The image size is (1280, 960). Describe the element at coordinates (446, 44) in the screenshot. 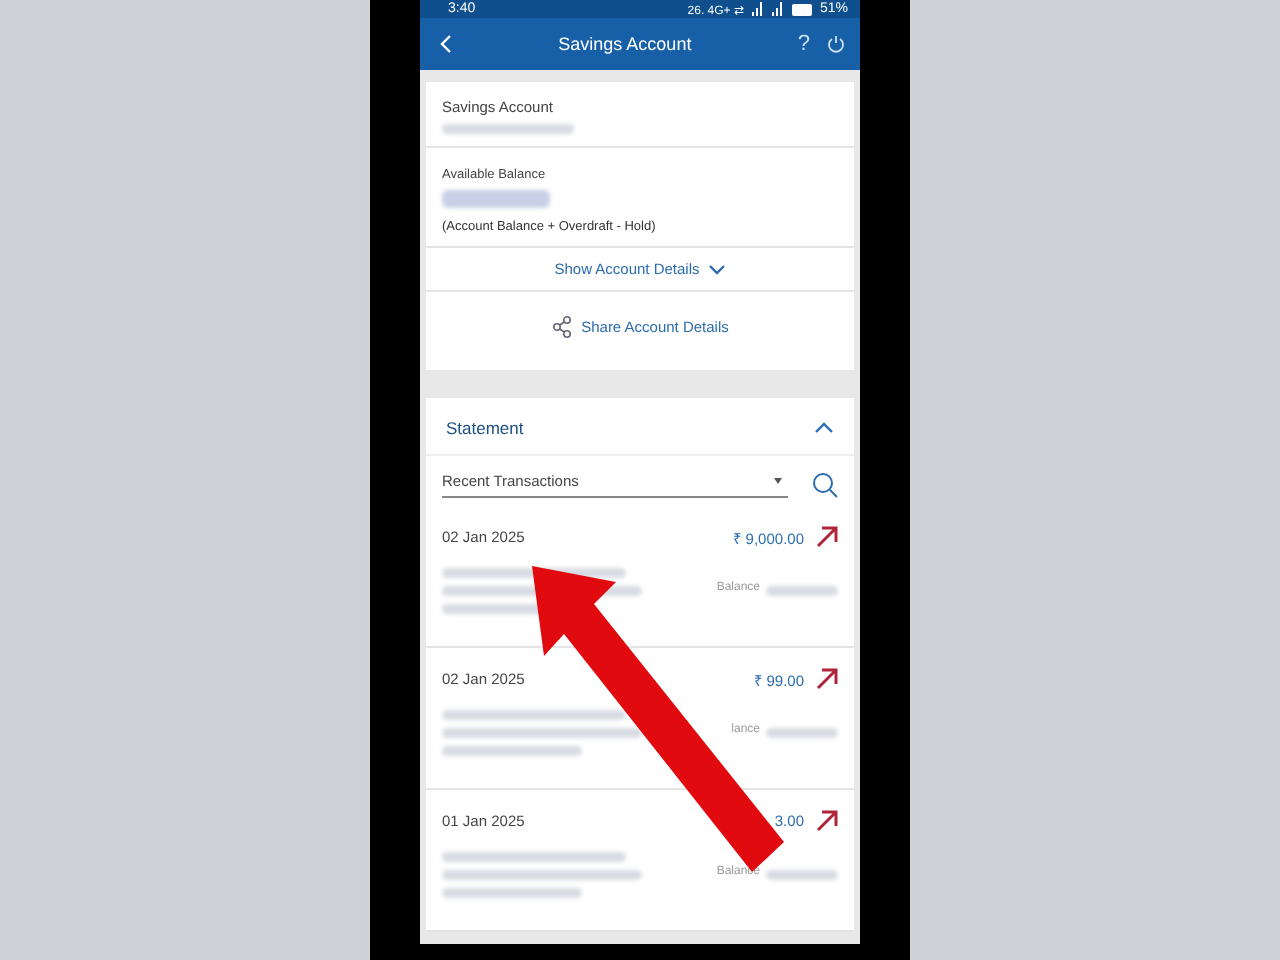

I see `back-icon` at that location.